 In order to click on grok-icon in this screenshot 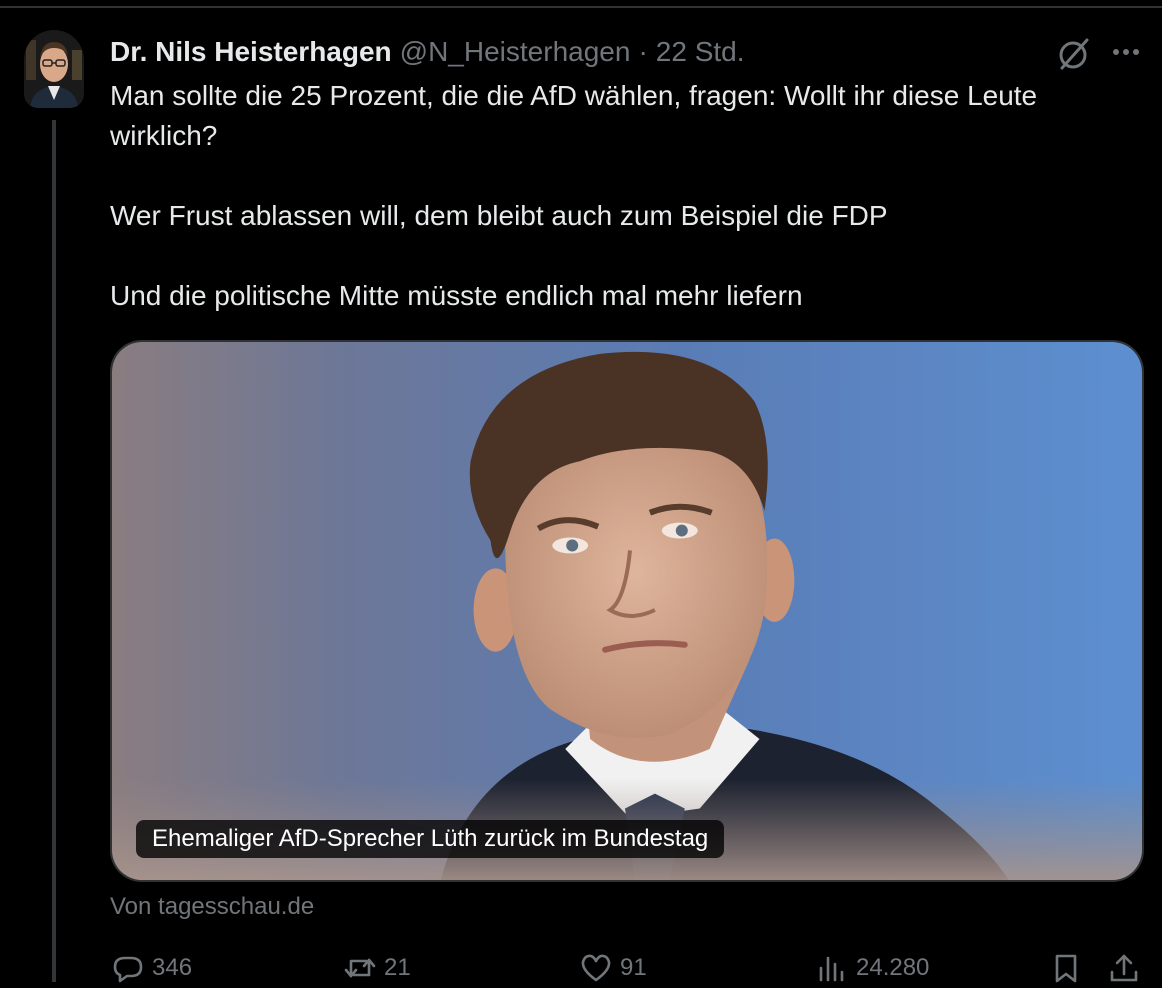, I will do `click(1074, 54)`.